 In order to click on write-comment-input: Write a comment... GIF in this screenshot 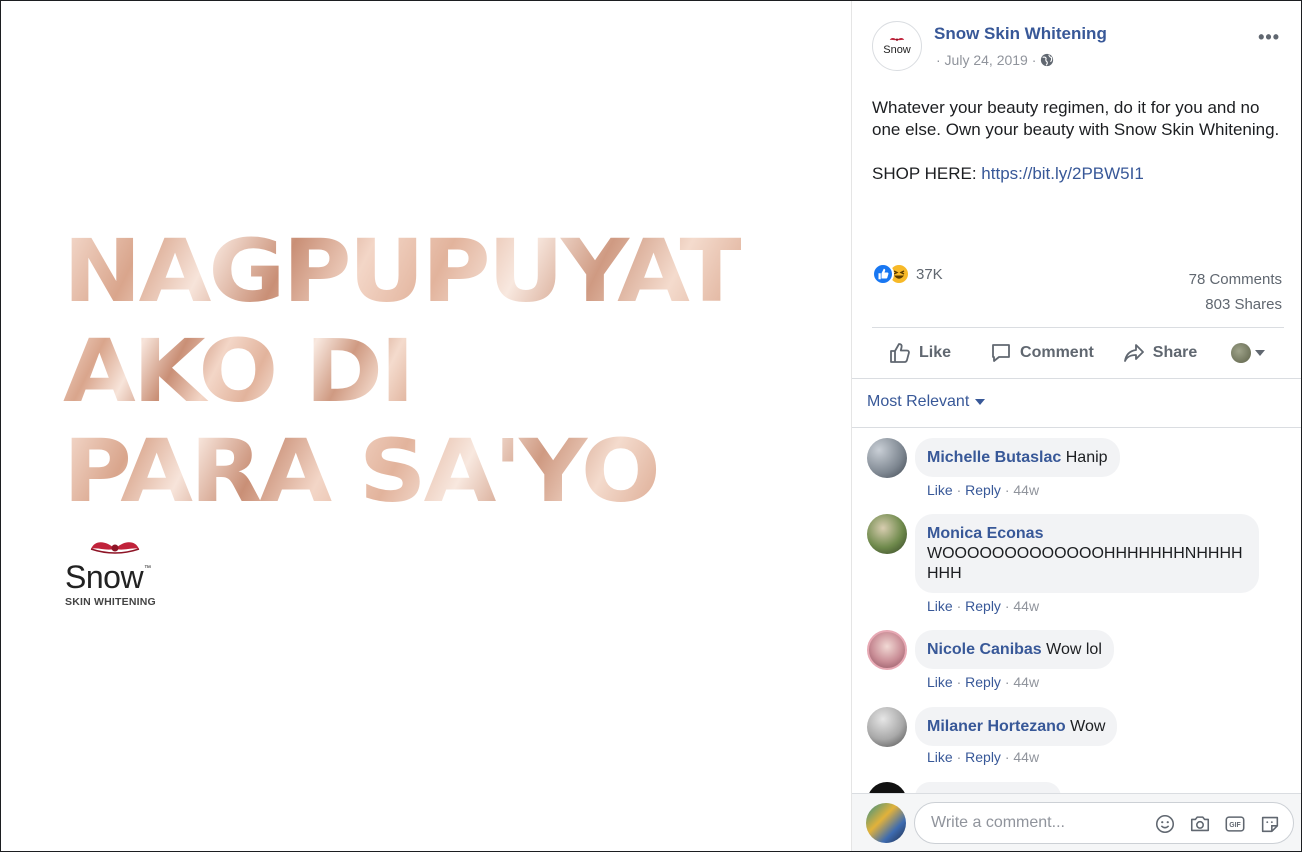, I will do `click(1104, 823)`.